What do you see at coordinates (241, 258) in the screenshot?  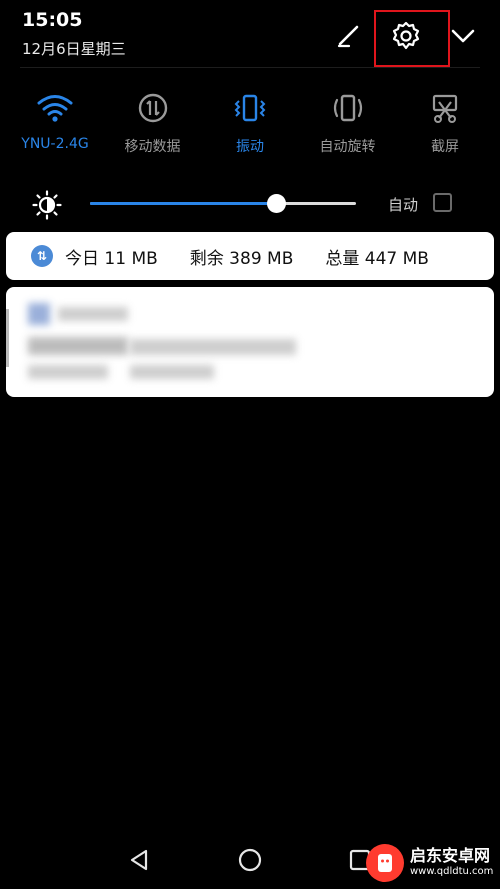 I see `data-remaining: 剩余 389 MB` at bounding box center [241, 258].